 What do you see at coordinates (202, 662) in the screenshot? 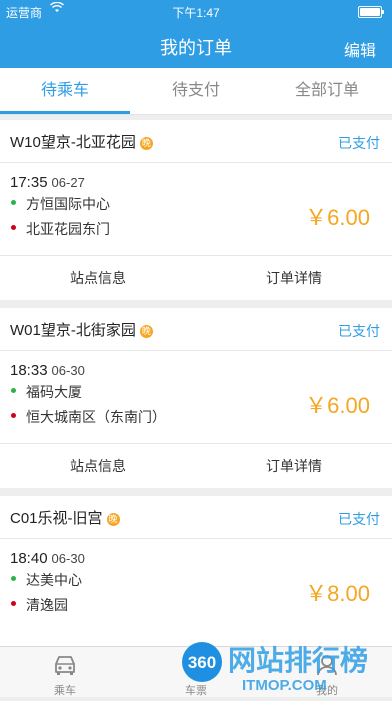
I see `watermark-badge: 360` at bounding box center [202, 662].